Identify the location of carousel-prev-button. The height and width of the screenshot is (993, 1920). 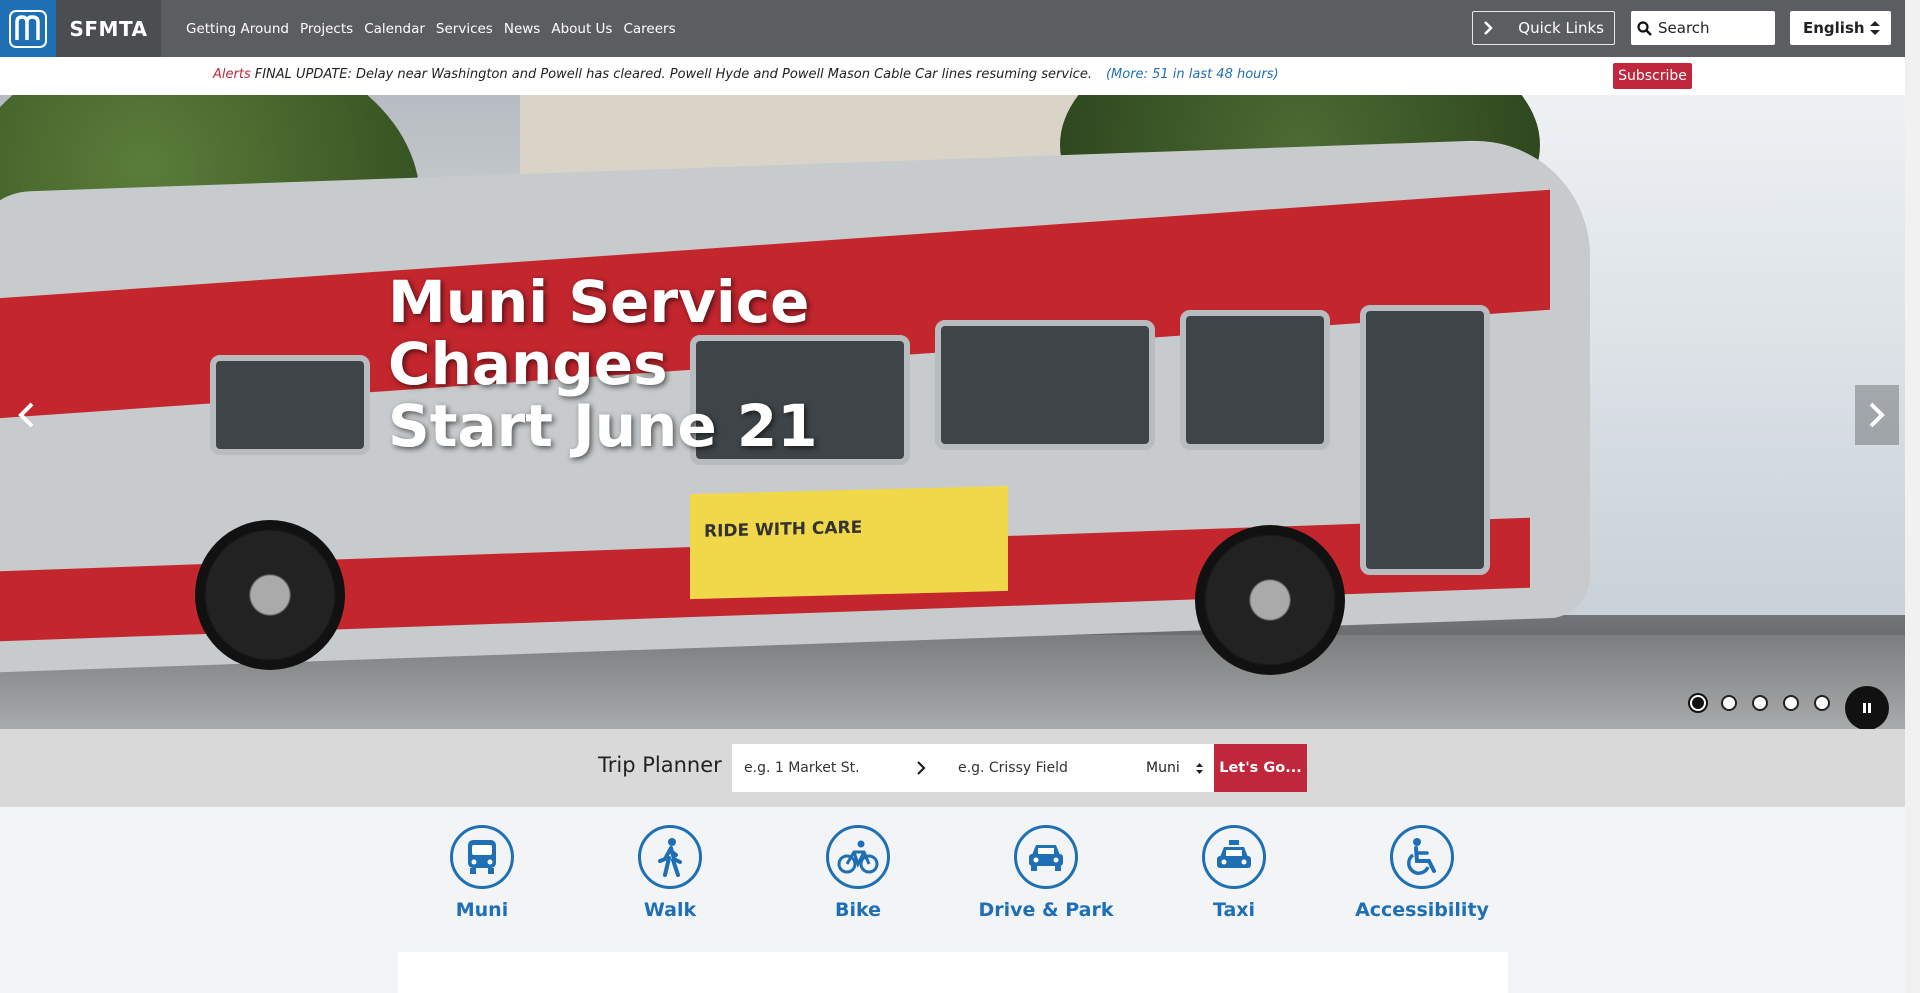
(26, 415).